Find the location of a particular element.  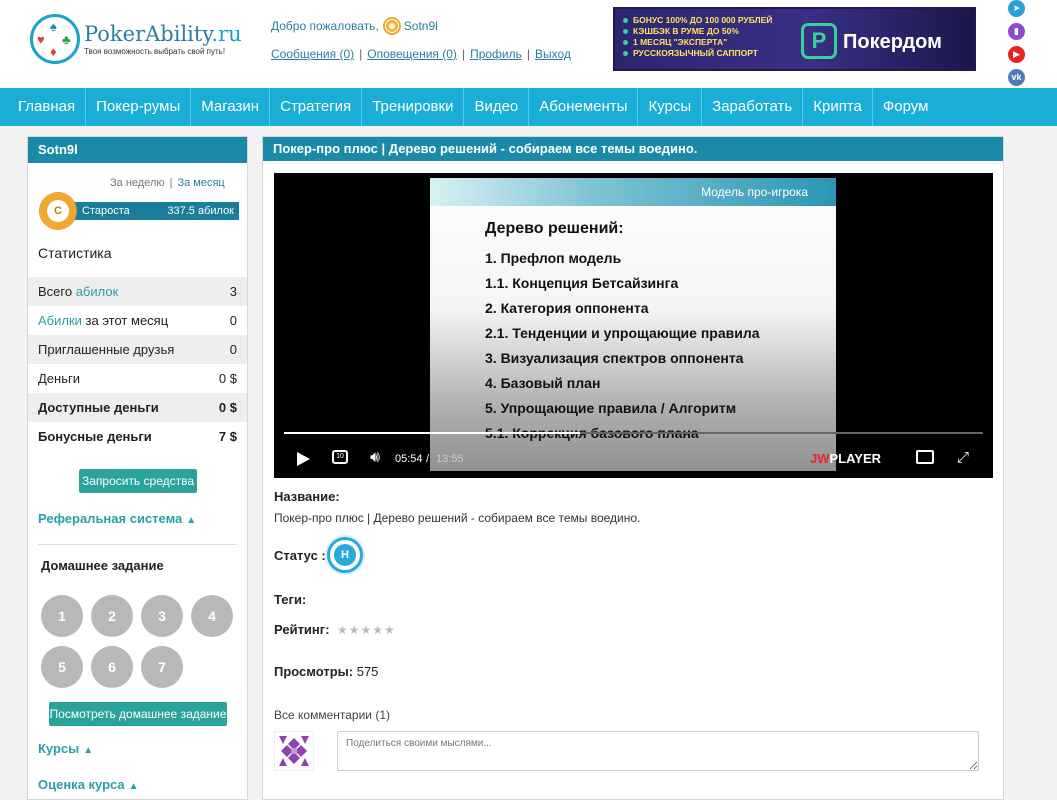

banner-bullet: 1 МЕСЯЦ "ЭКСПЕРТА" is located at coordinates (697, 42).